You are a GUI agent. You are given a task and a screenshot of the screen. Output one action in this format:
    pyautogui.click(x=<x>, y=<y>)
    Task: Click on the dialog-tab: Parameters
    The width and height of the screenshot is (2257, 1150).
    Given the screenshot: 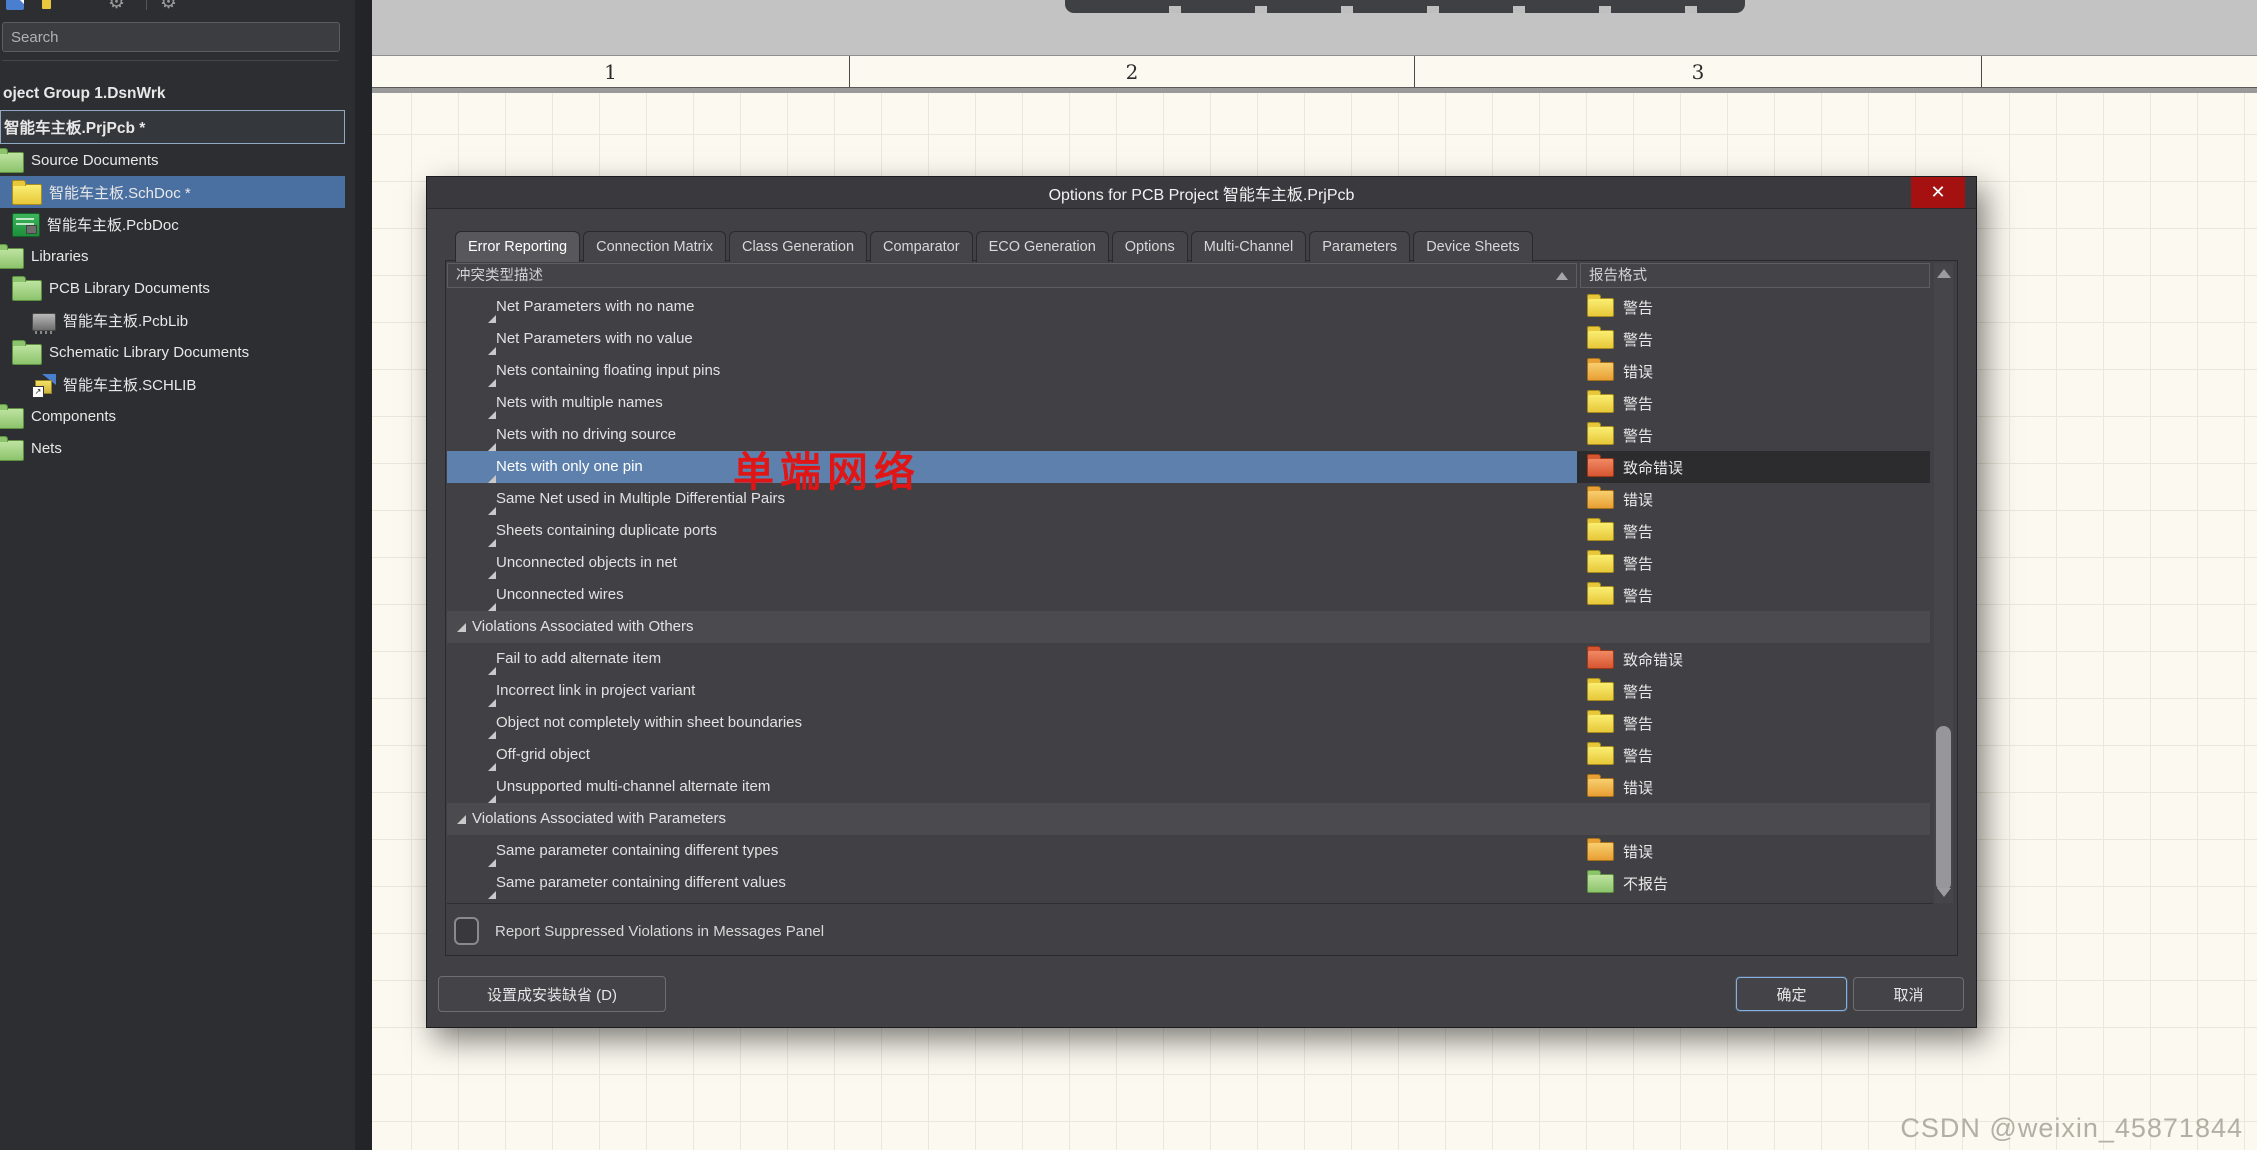 What is the action you would take?
    pyautogui.click(x=1360, y=246)
    